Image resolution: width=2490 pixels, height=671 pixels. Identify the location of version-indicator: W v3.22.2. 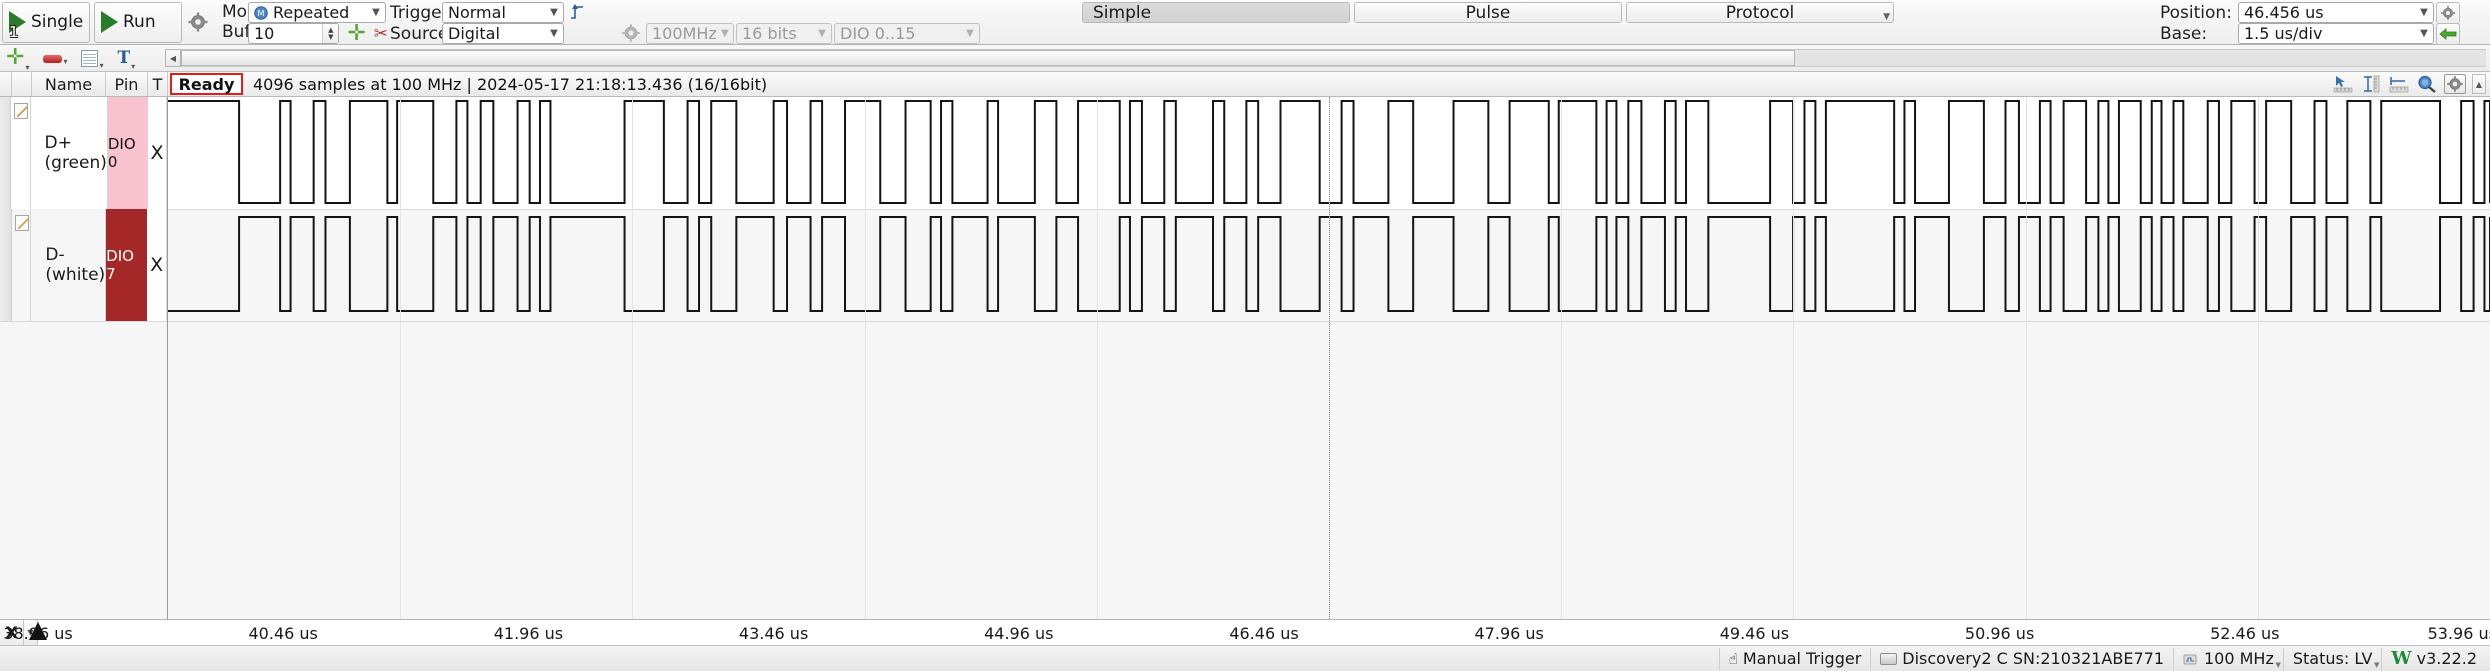
(2433, 658).